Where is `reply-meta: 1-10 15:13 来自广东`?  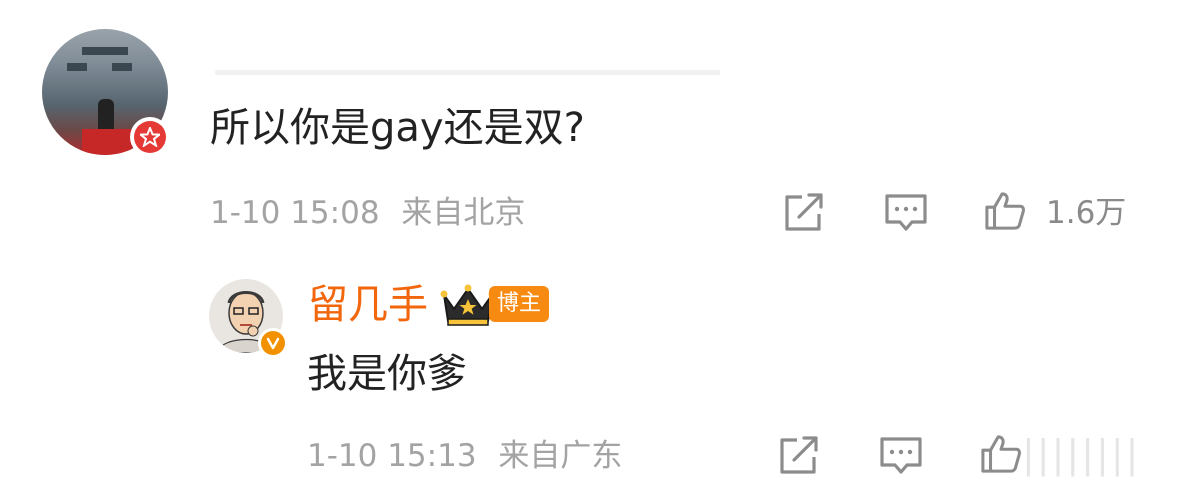 reply-meta: 1-10 15:13 来自广东 is located at coordinates (464, 456).